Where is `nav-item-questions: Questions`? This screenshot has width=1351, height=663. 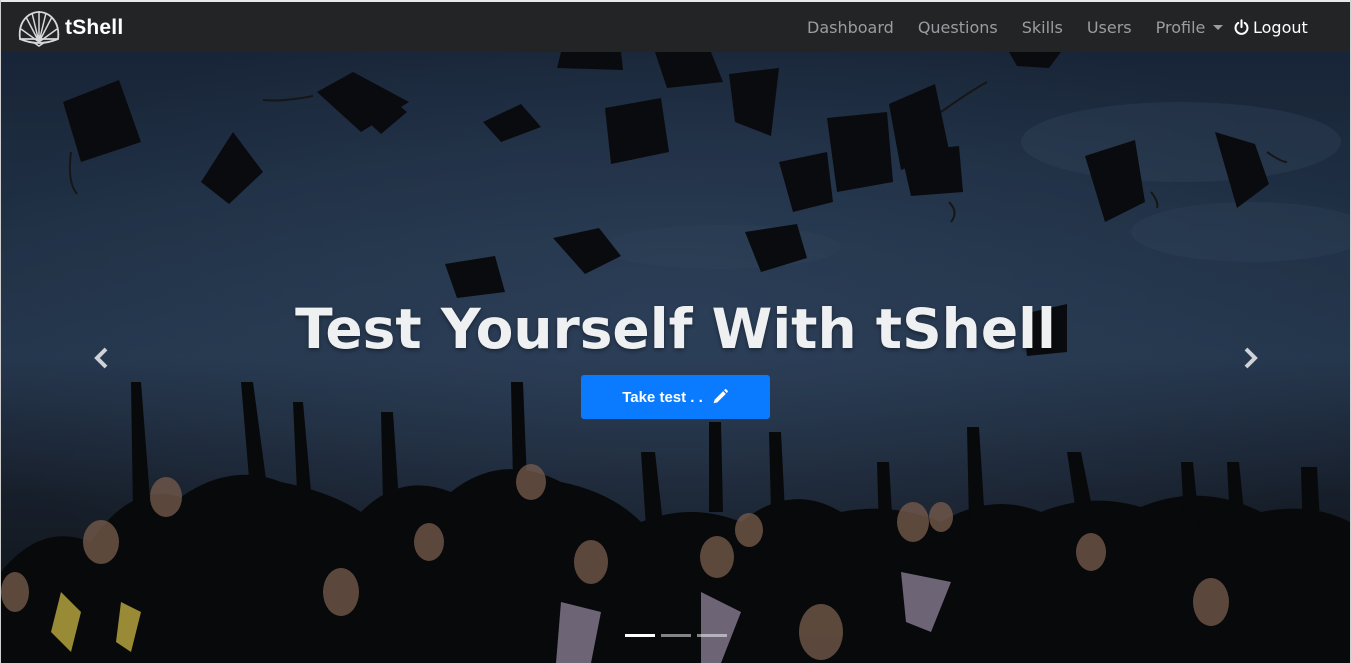
nav-item-questions: Questions is located at coordinates (958, 27).